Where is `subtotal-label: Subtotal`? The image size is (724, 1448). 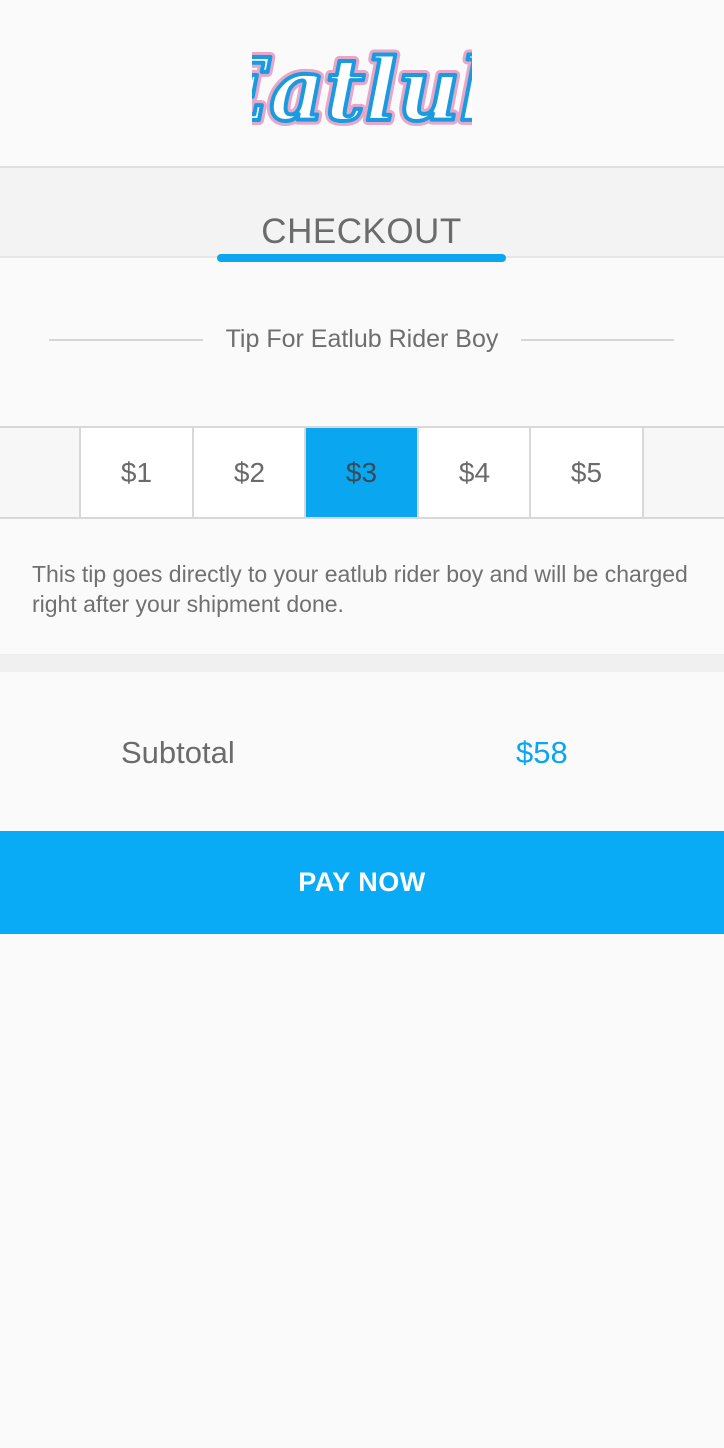
subtotal-label: Subtotal is located at coordinates (178, 752).